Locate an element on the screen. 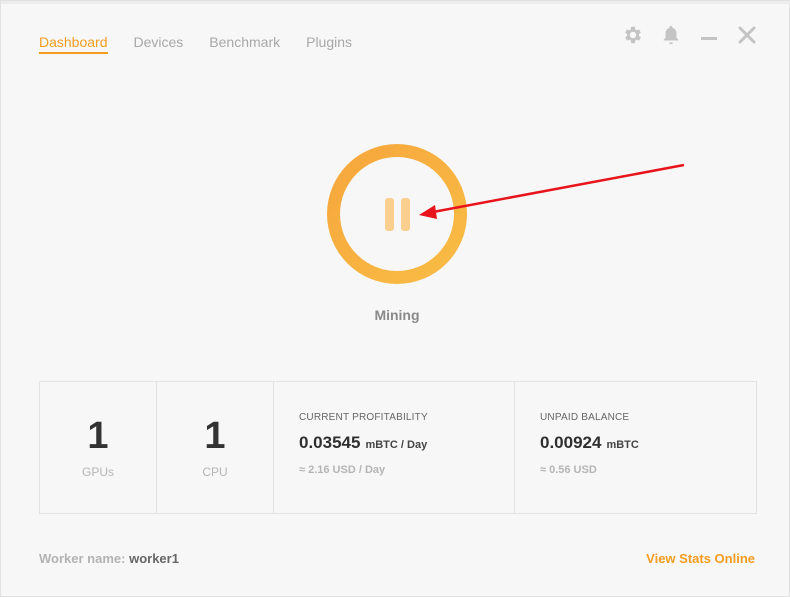  tab-plugins: Plugins is located at coordinates (329, 44).